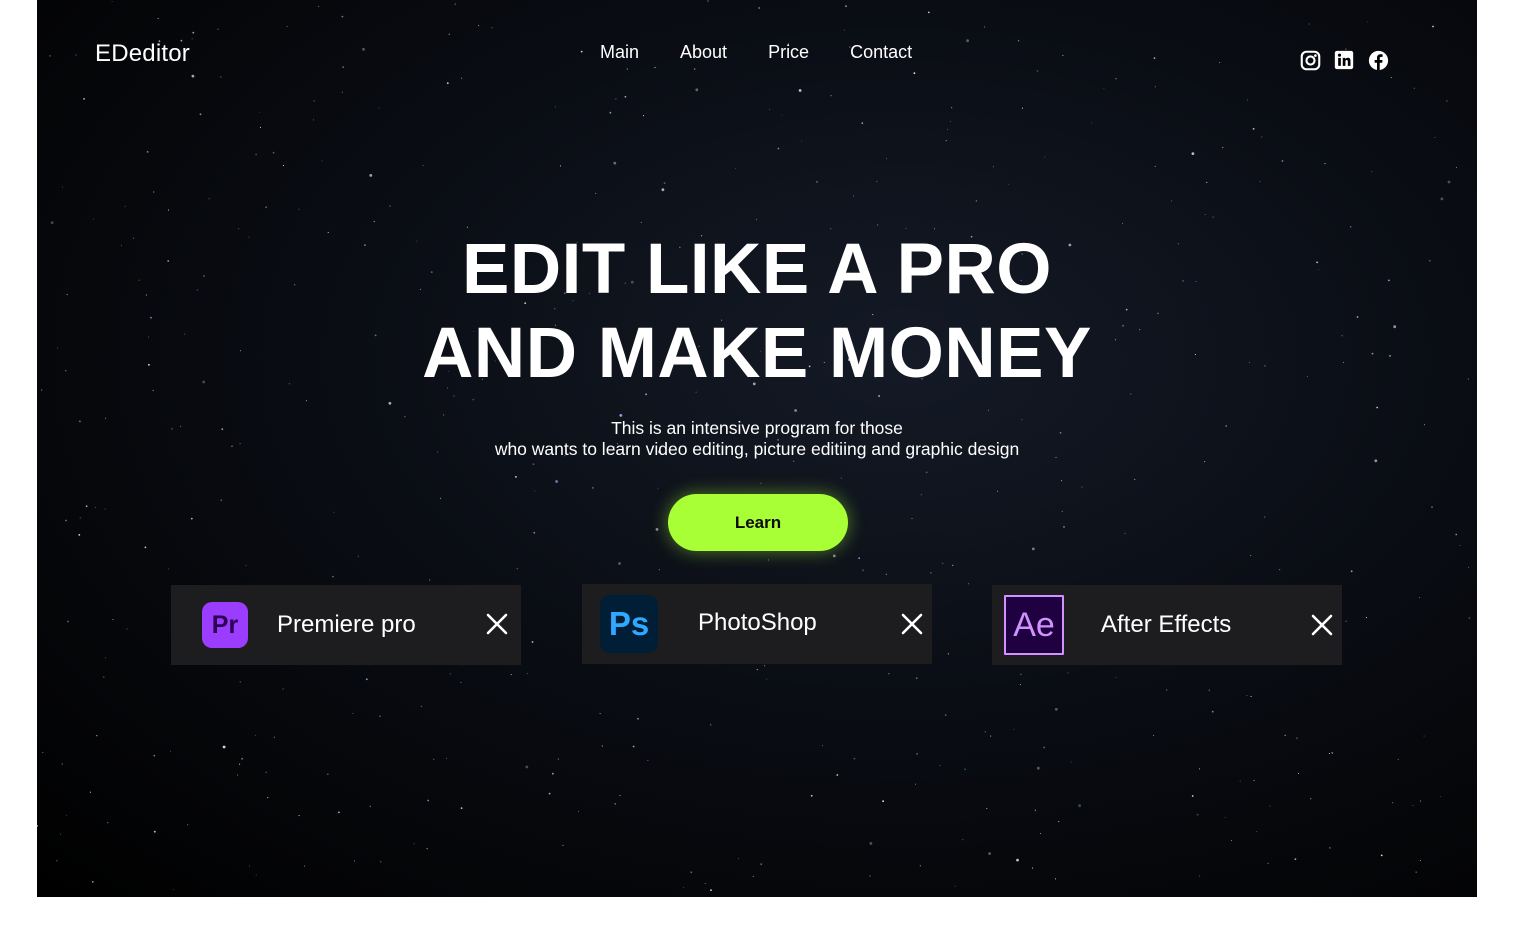 The width and height of the screenshot is (1517, 937). Describe the element at coordinates (881, 52) in the screenshot. I see `nav-item-contact: Contact` at that location.